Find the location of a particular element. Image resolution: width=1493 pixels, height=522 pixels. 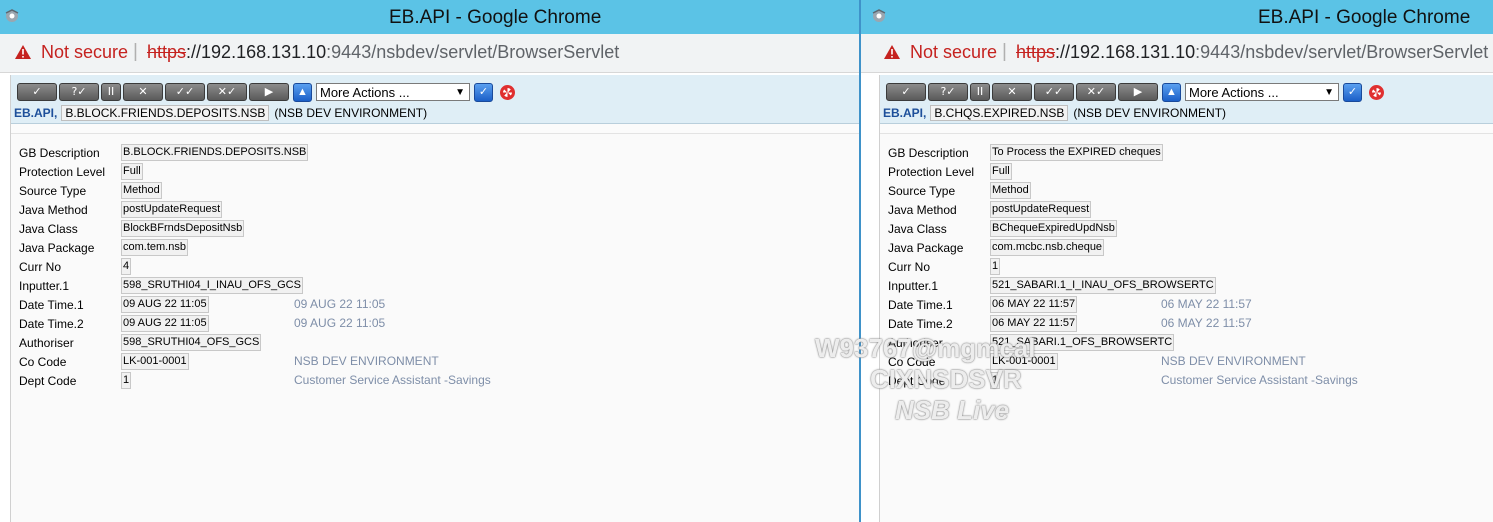

url-scheme: https is located at coordinates (1036, 52).